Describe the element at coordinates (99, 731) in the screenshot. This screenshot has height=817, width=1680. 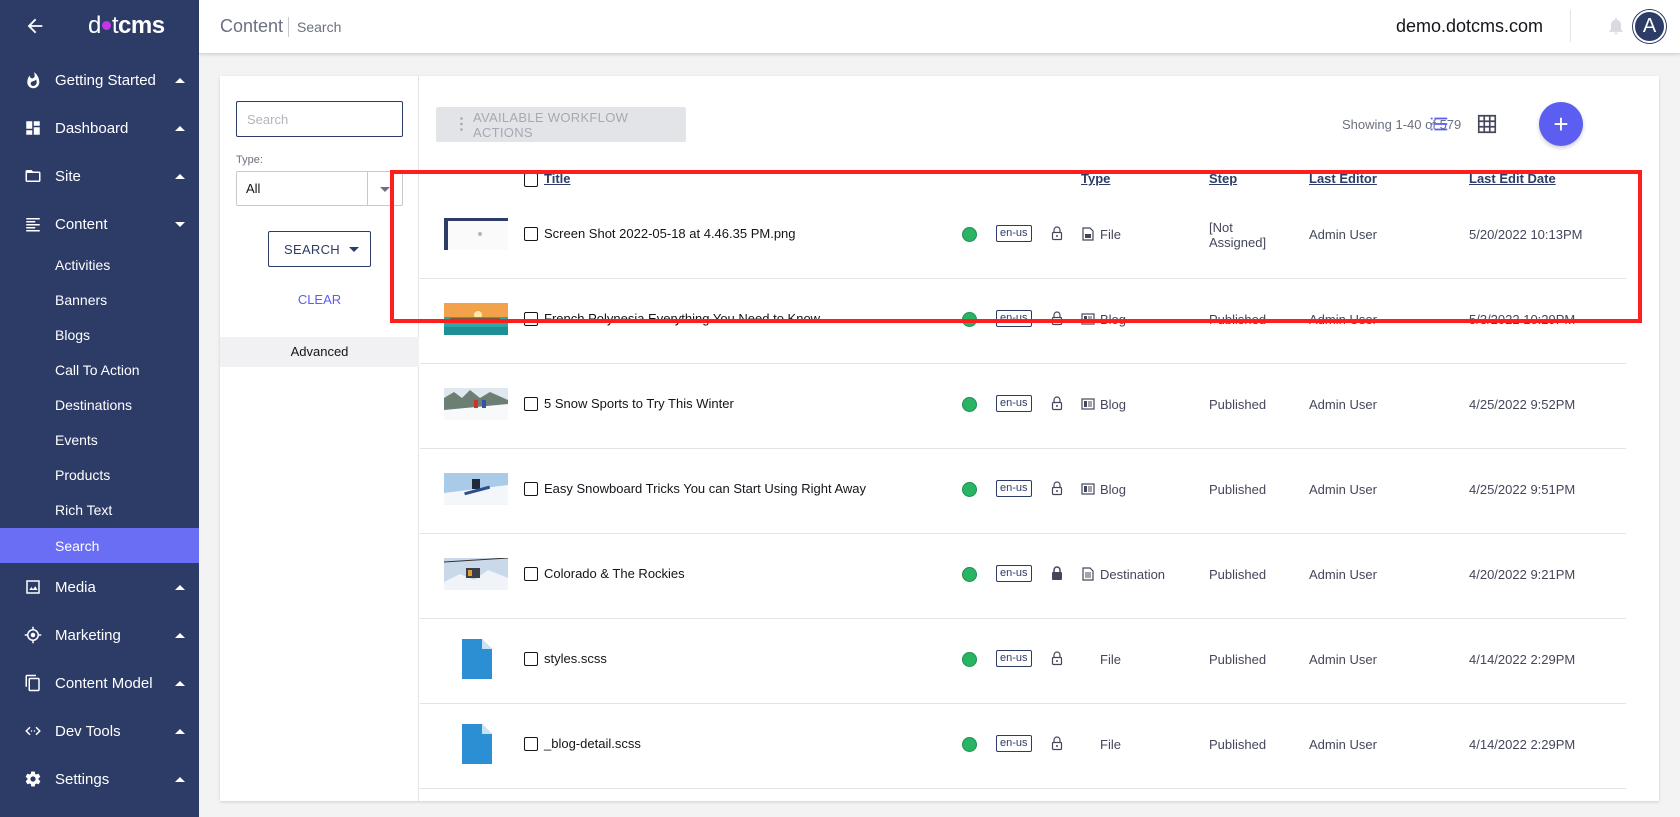
I see `sidebar-item-dev-tools: Dev Tools` at that location.